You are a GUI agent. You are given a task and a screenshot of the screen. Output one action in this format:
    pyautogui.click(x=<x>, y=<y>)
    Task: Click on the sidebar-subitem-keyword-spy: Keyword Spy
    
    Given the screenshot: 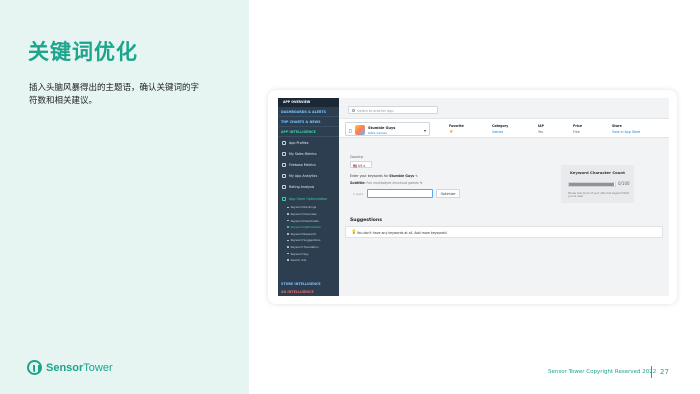 What is the action you would take?
    pyautogui.click(x=308, y=253)
    